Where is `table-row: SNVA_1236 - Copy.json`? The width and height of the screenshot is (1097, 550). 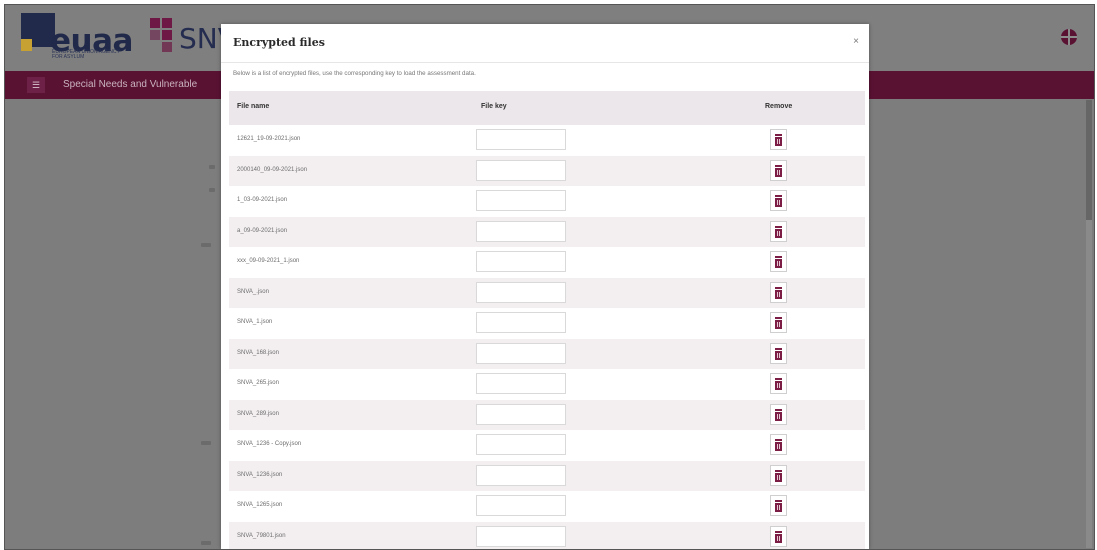 table-row: SNVA_1236 - Copy.json is located at coordinates (547, 445).